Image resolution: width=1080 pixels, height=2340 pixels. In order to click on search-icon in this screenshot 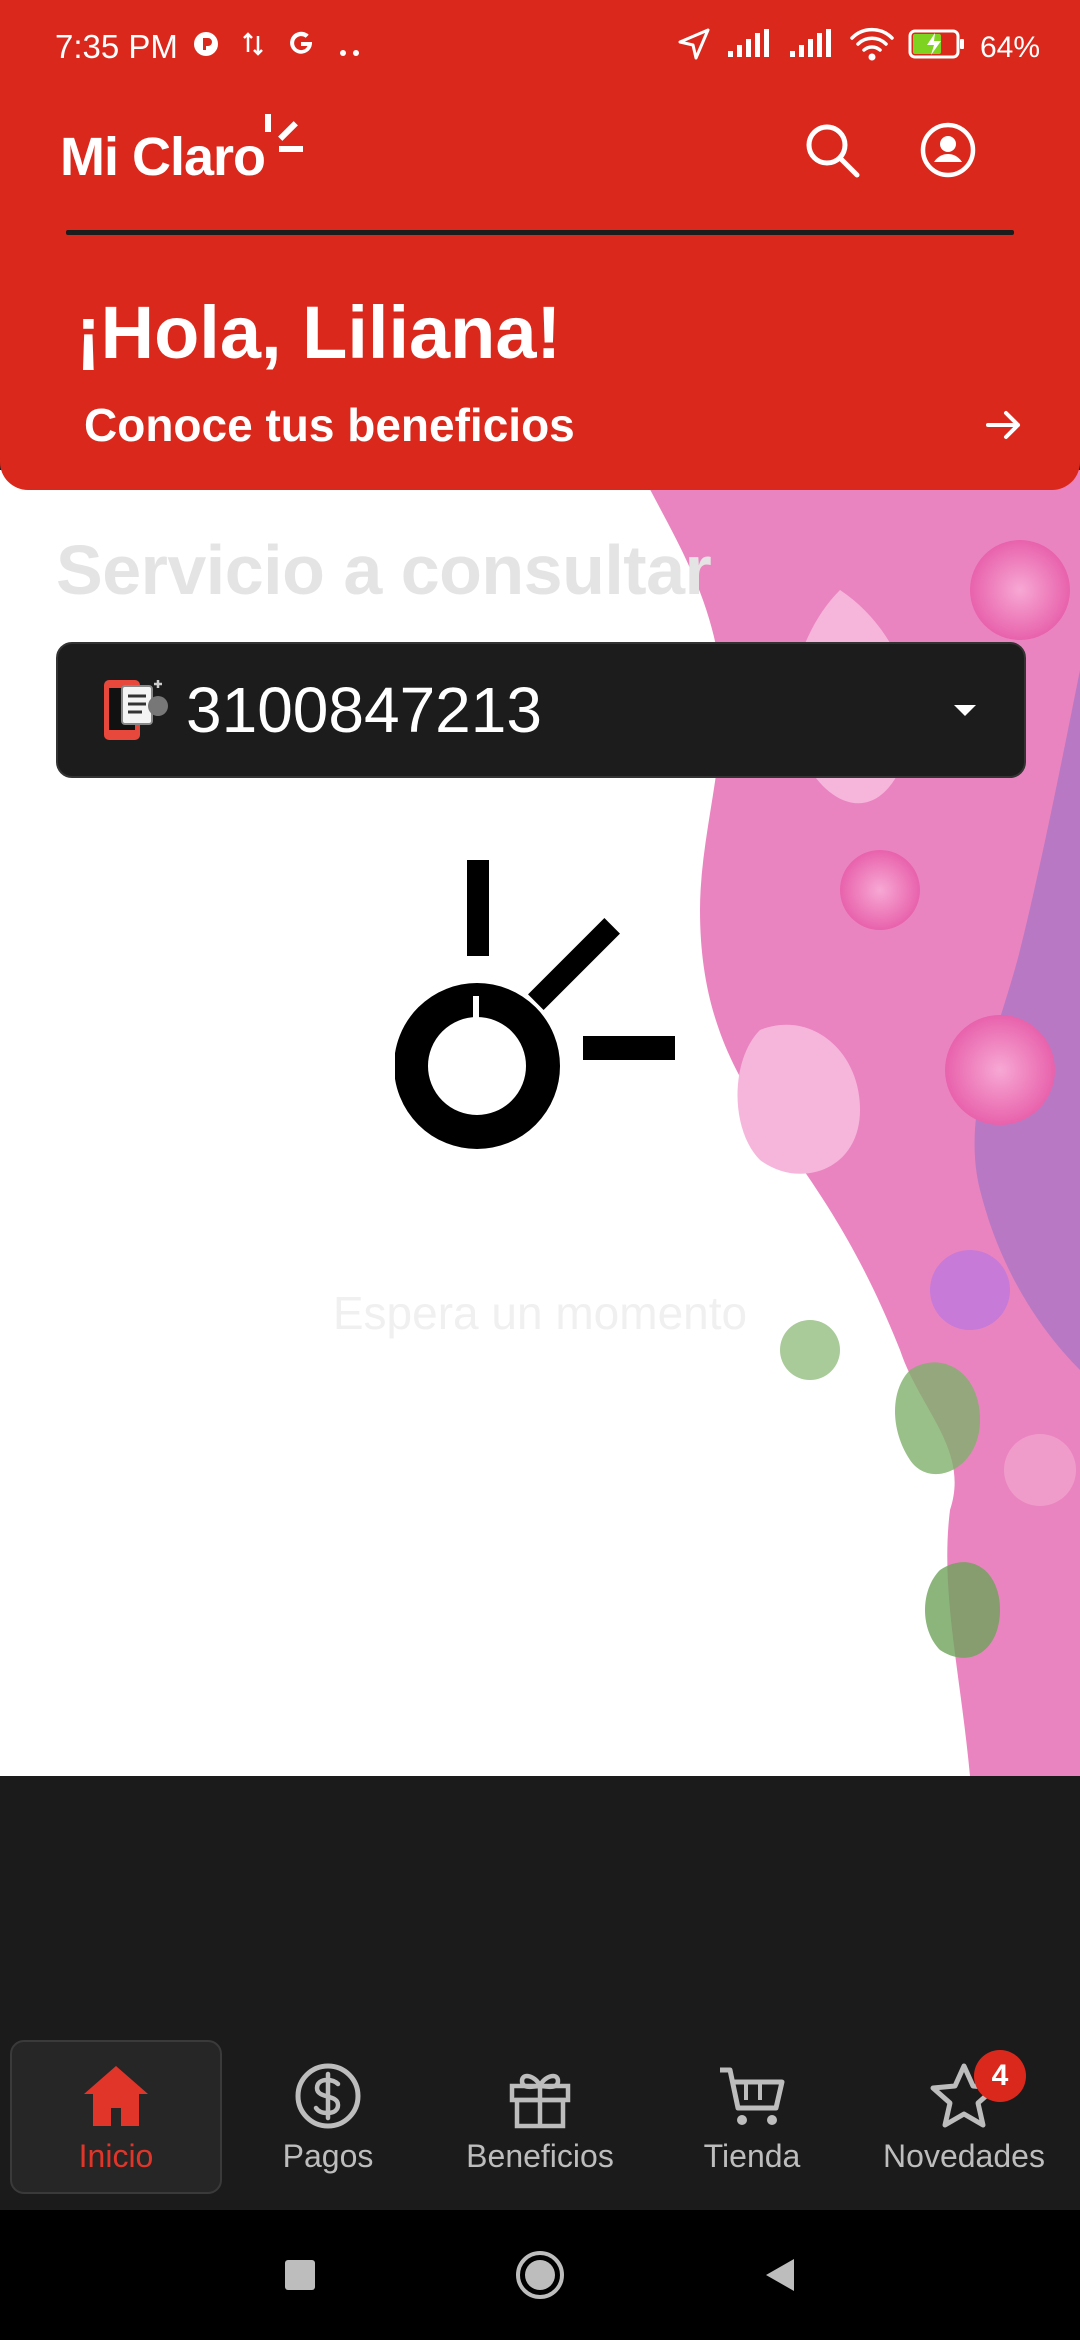, I will do `click(833, 151)`.